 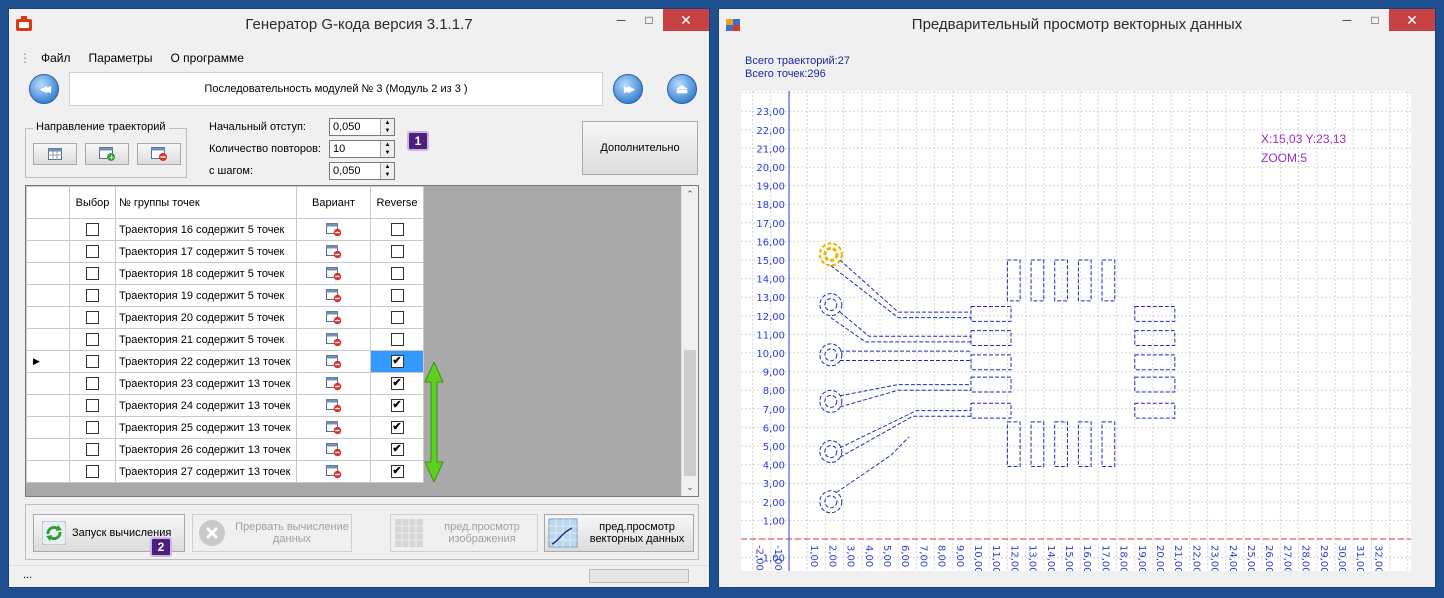 What do you see at coordinates (1375, 20) in the screenshot?
I see `preview-maximize-button: □` at bounding box center [1375, 20].